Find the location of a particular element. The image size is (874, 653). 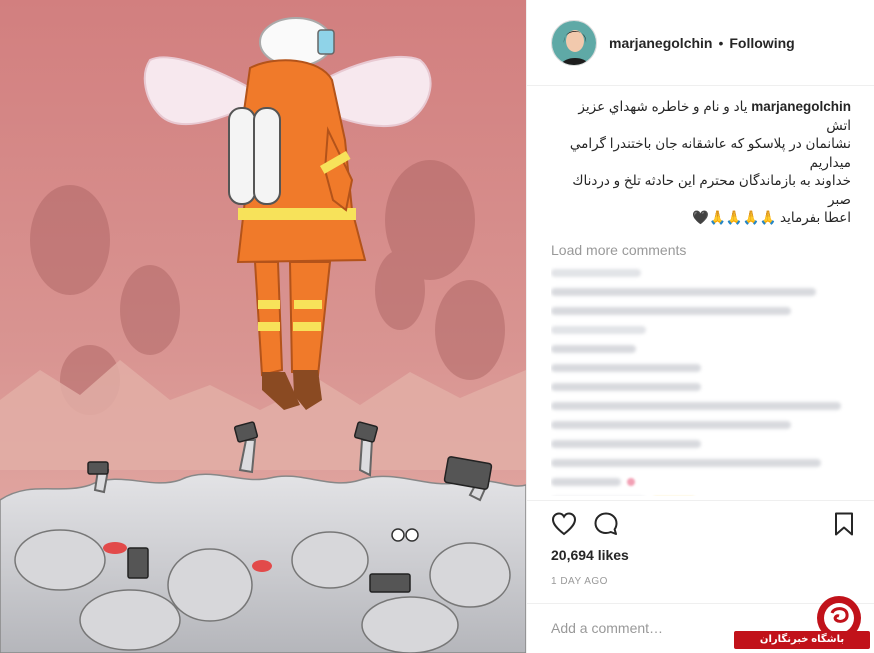

post-header: marjanegolchin • Following is located at coordinates (700, 43).